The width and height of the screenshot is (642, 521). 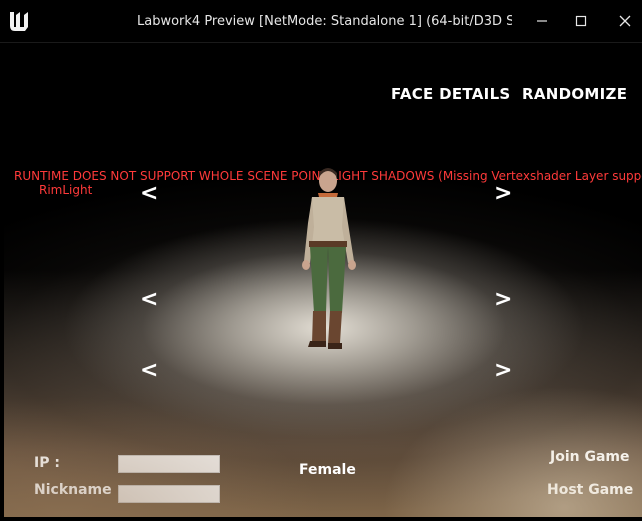 I want to click on selector-1-prev-arrow: <, so click(x=149, y=194).